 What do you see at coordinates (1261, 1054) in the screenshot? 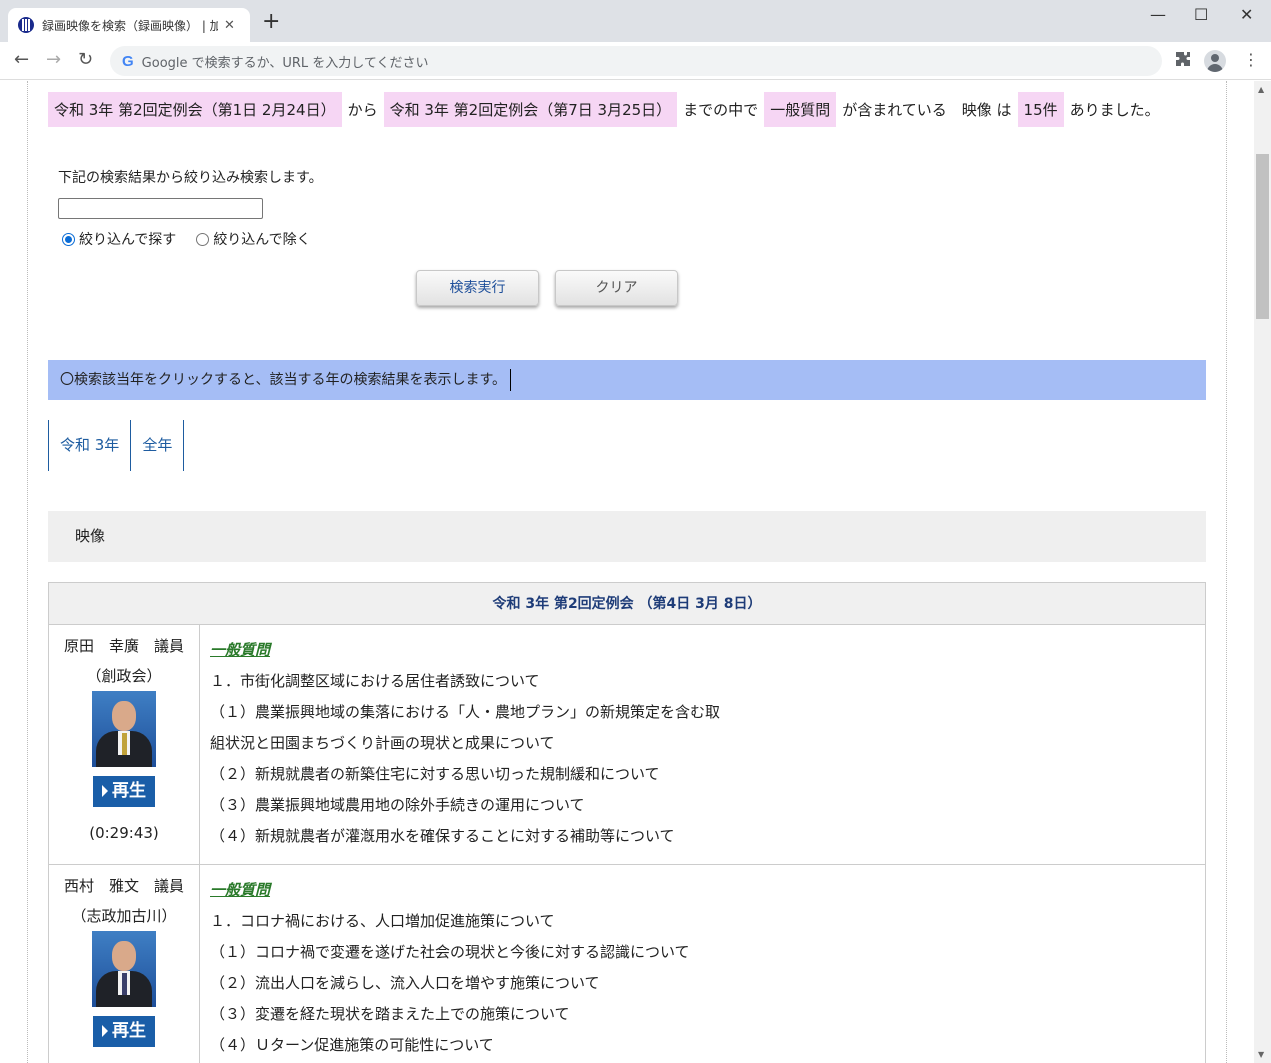
I see `scroll-down-icon: ▼` at bounding box center [1261, 1054].